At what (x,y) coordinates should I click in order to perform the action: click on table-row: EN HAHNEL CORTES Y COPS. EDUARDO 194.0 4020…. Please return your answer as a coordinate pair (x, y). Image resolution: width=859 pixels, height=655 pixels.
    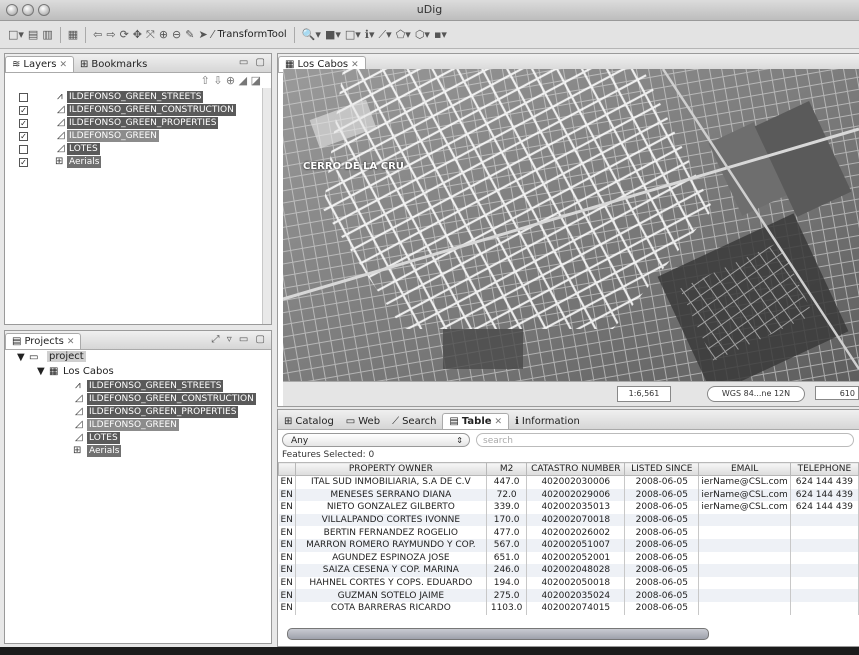
    Looking at the image, I should click on (568, 583).